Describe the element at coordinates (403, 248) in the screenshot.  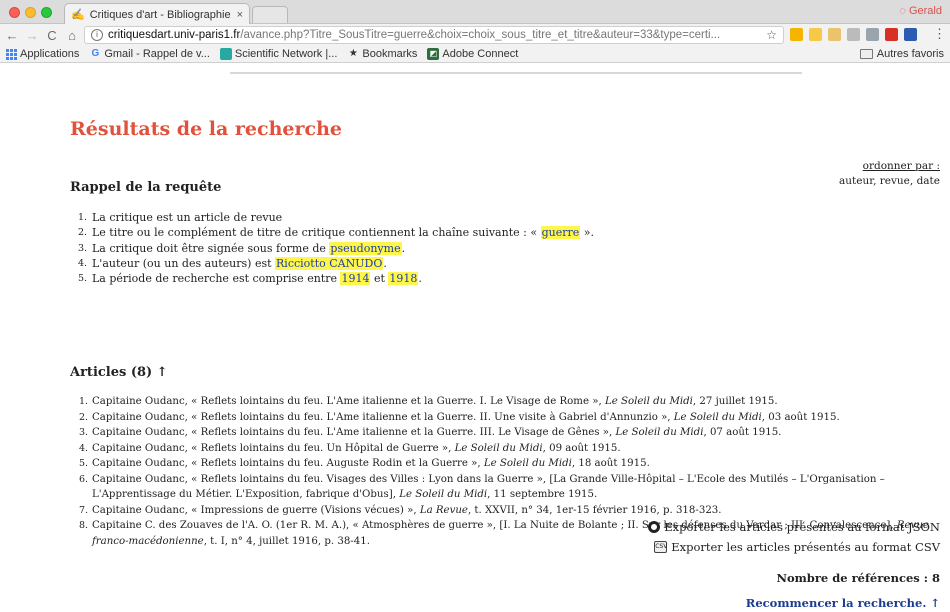
I see `criteria-text: .` at that location.